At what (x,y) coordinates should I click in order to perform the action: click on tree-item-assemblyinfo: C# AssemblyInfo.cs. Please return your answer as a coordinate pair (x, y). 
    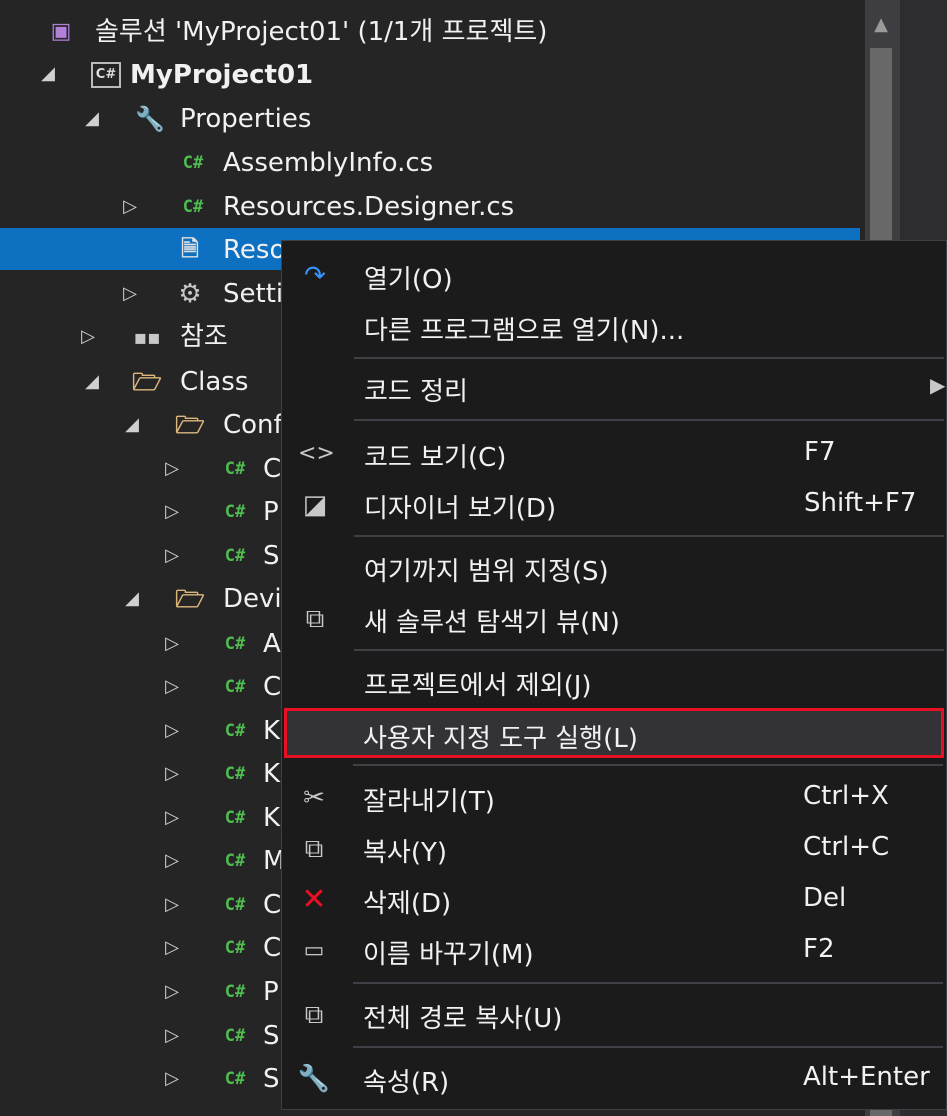
    Looking at the image, I should click on (430, 163).